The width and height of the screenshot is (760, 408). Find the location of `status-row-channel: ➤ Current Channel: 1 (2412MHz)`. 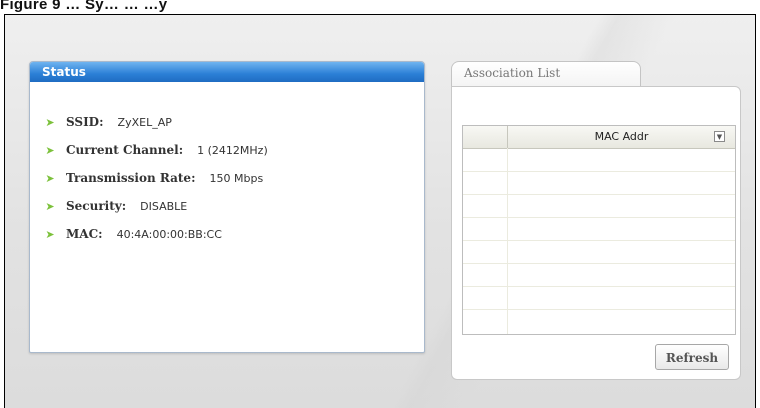

status-row-channel: ➤ Current Channel: 1 (2412MHz) is located at coordinates (156, 150).